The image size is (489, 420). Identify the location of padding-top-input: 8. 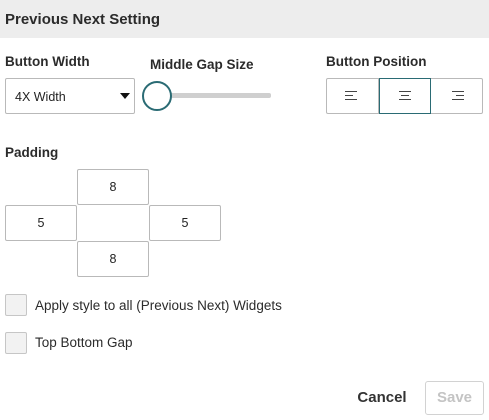
(113, 187).